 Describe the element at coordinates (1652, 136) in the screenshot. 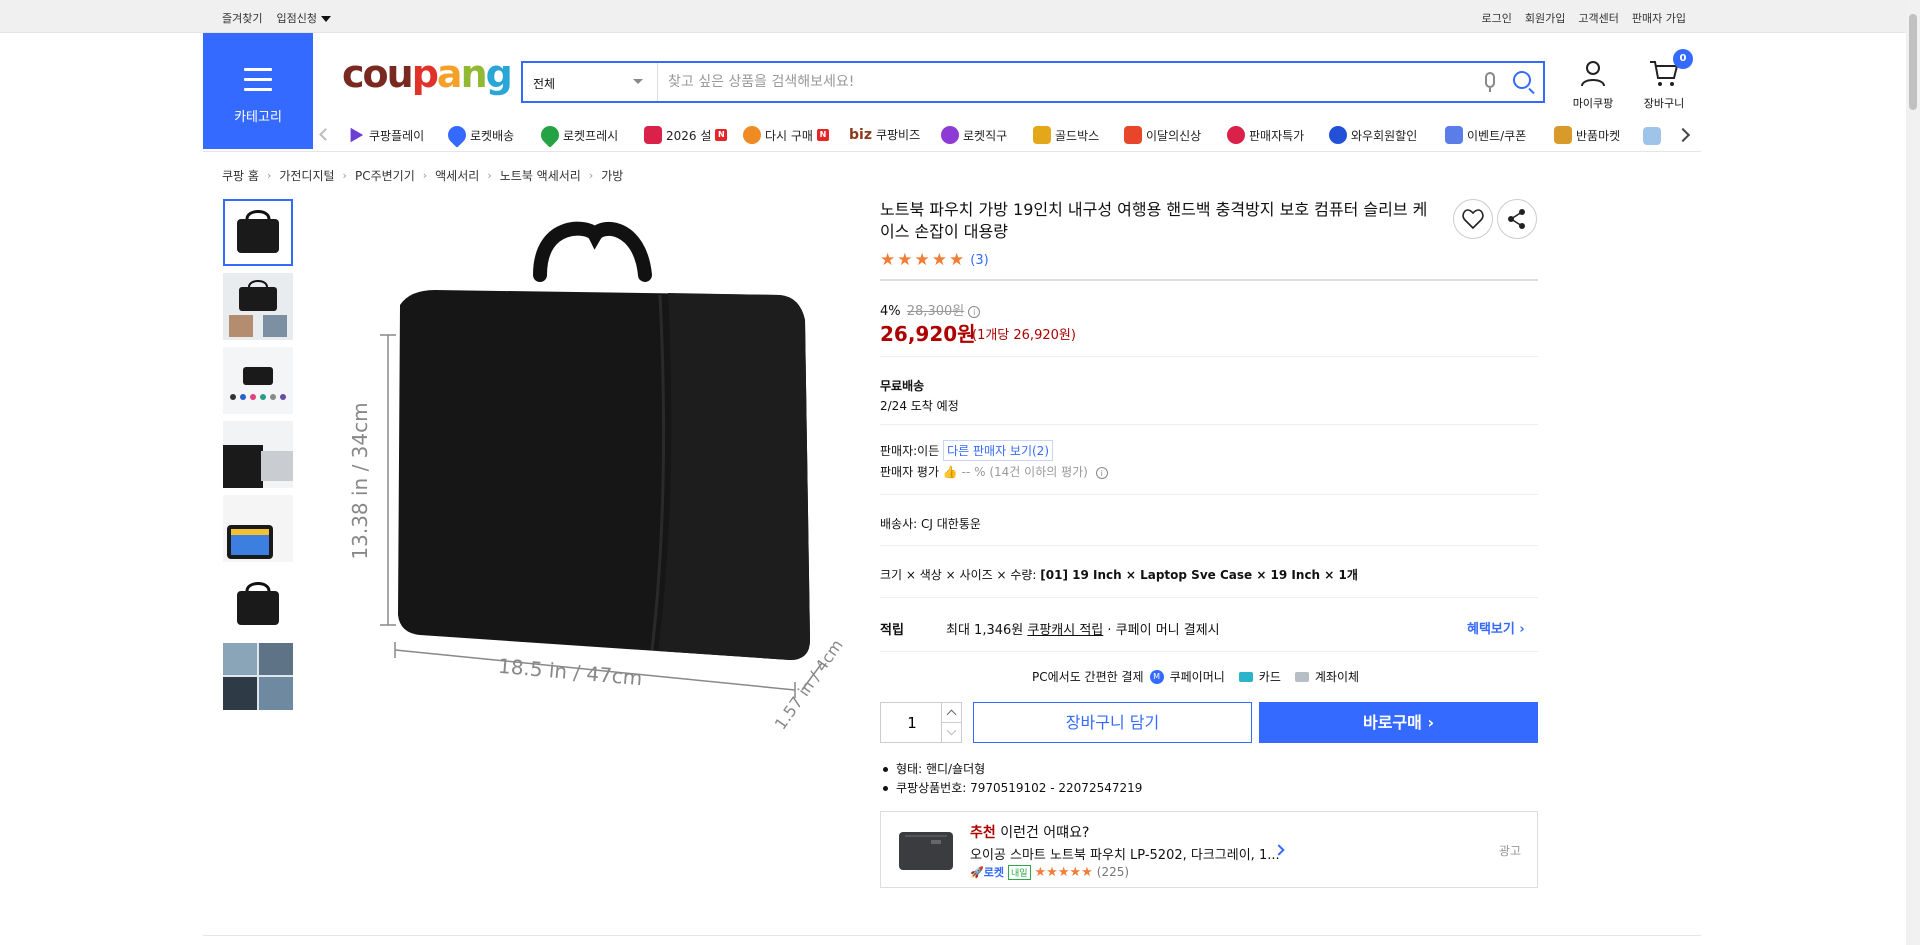

I see `more-service-icon` at that location.